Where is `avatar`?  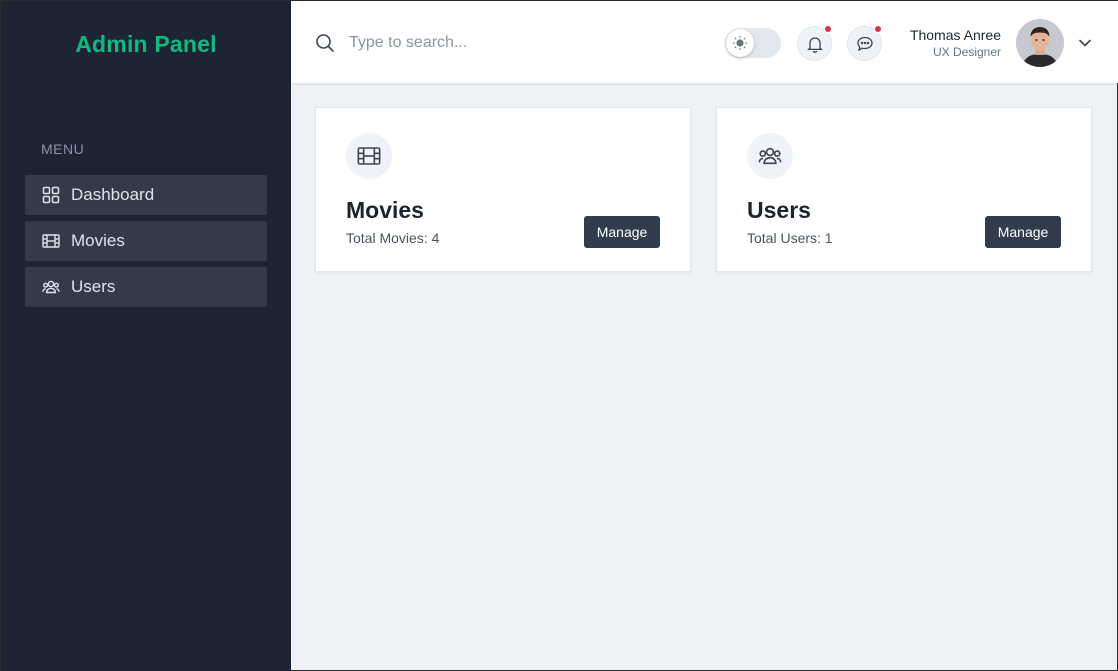
avatar is located at coordinates (1040, 43).